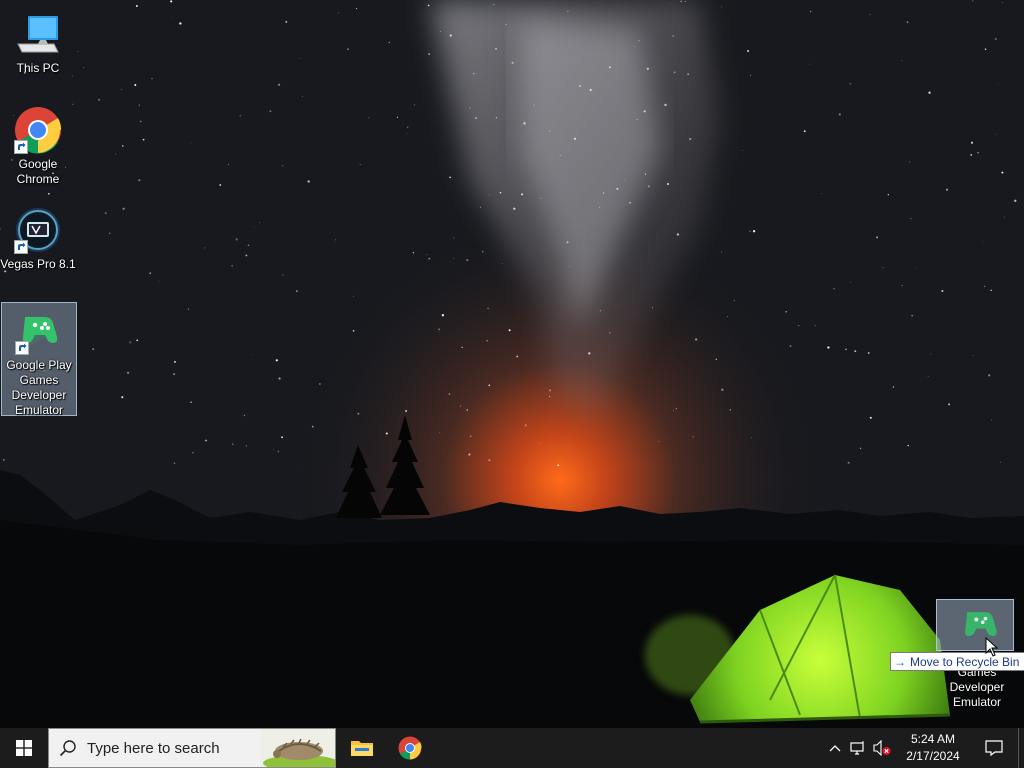  I want to click on clock-date: 2/17/2024, so click(933, 756).